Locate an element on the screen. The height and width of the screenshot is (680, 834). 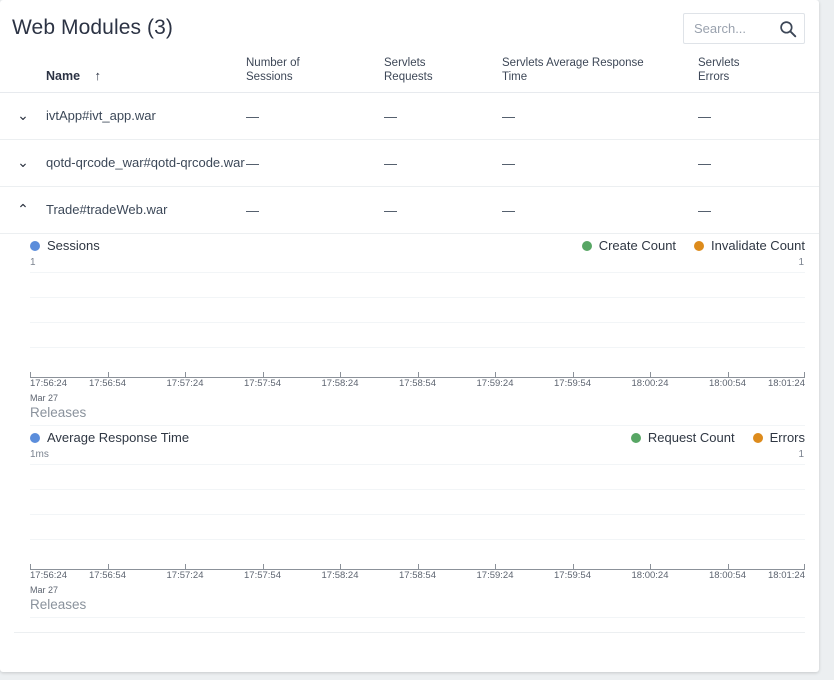
row-name: ivtApp#ivt_app.war is located at coordinates (146, 116).